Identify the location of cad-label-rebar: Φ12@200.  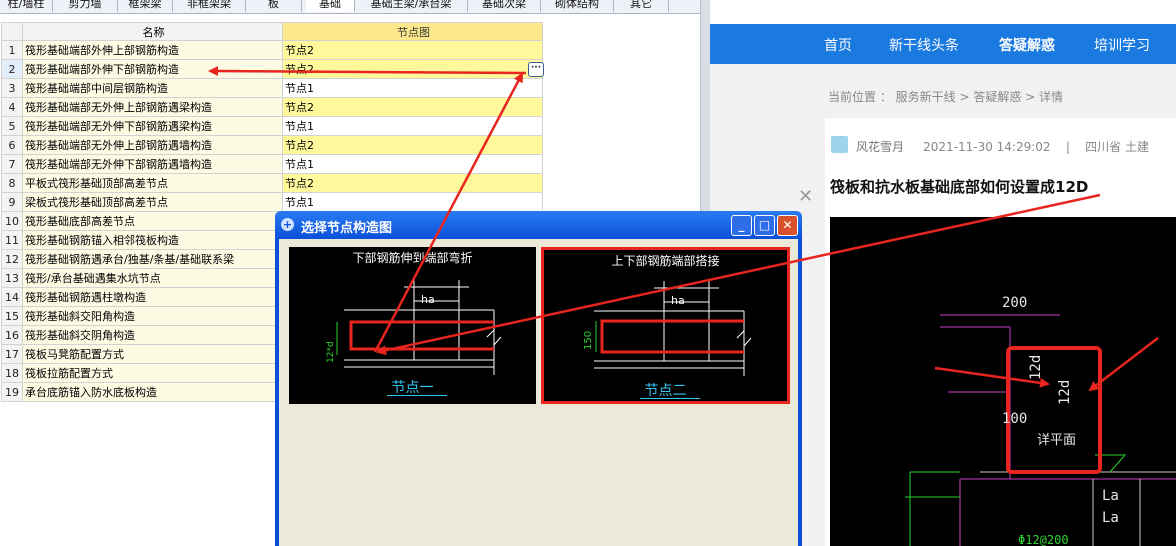
(1043, 539).